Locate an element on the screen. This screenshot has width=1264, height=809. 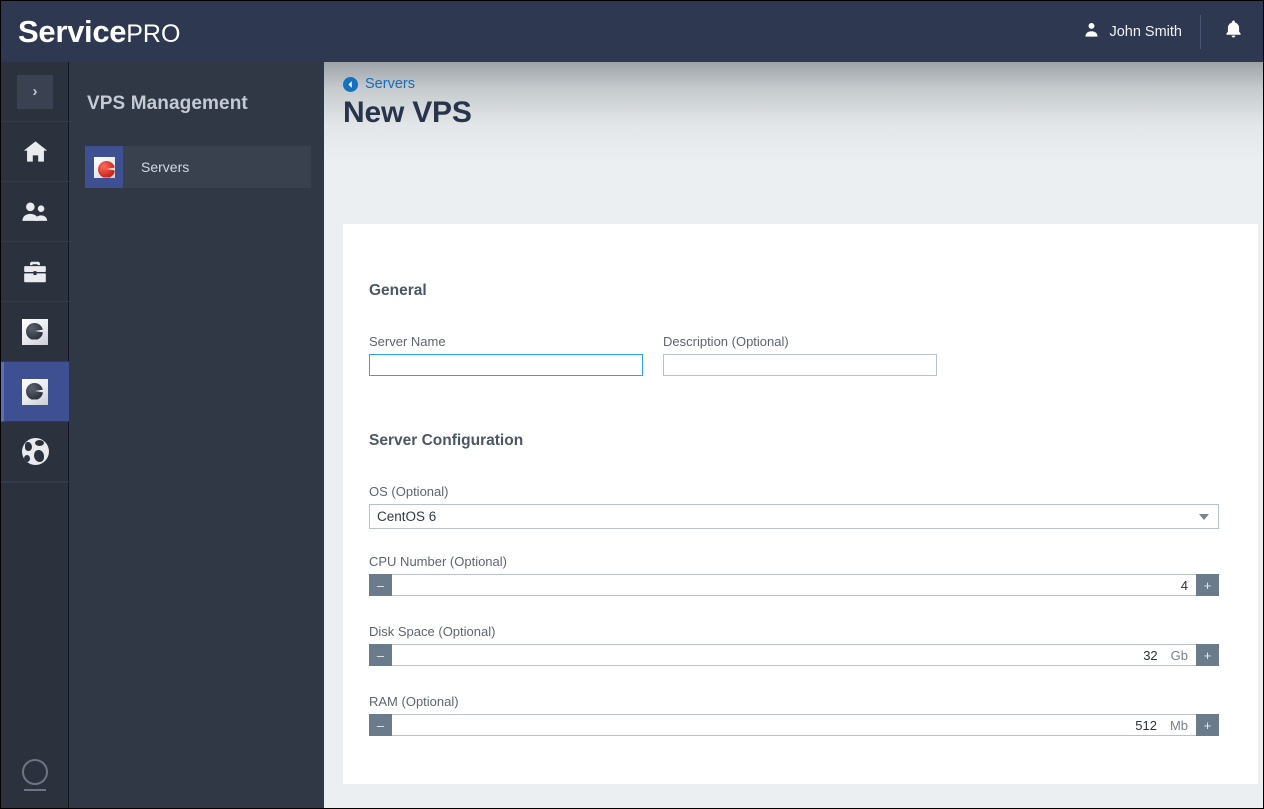
cpu-number-stepper: – 4 + is located at coordinates (794, 585).